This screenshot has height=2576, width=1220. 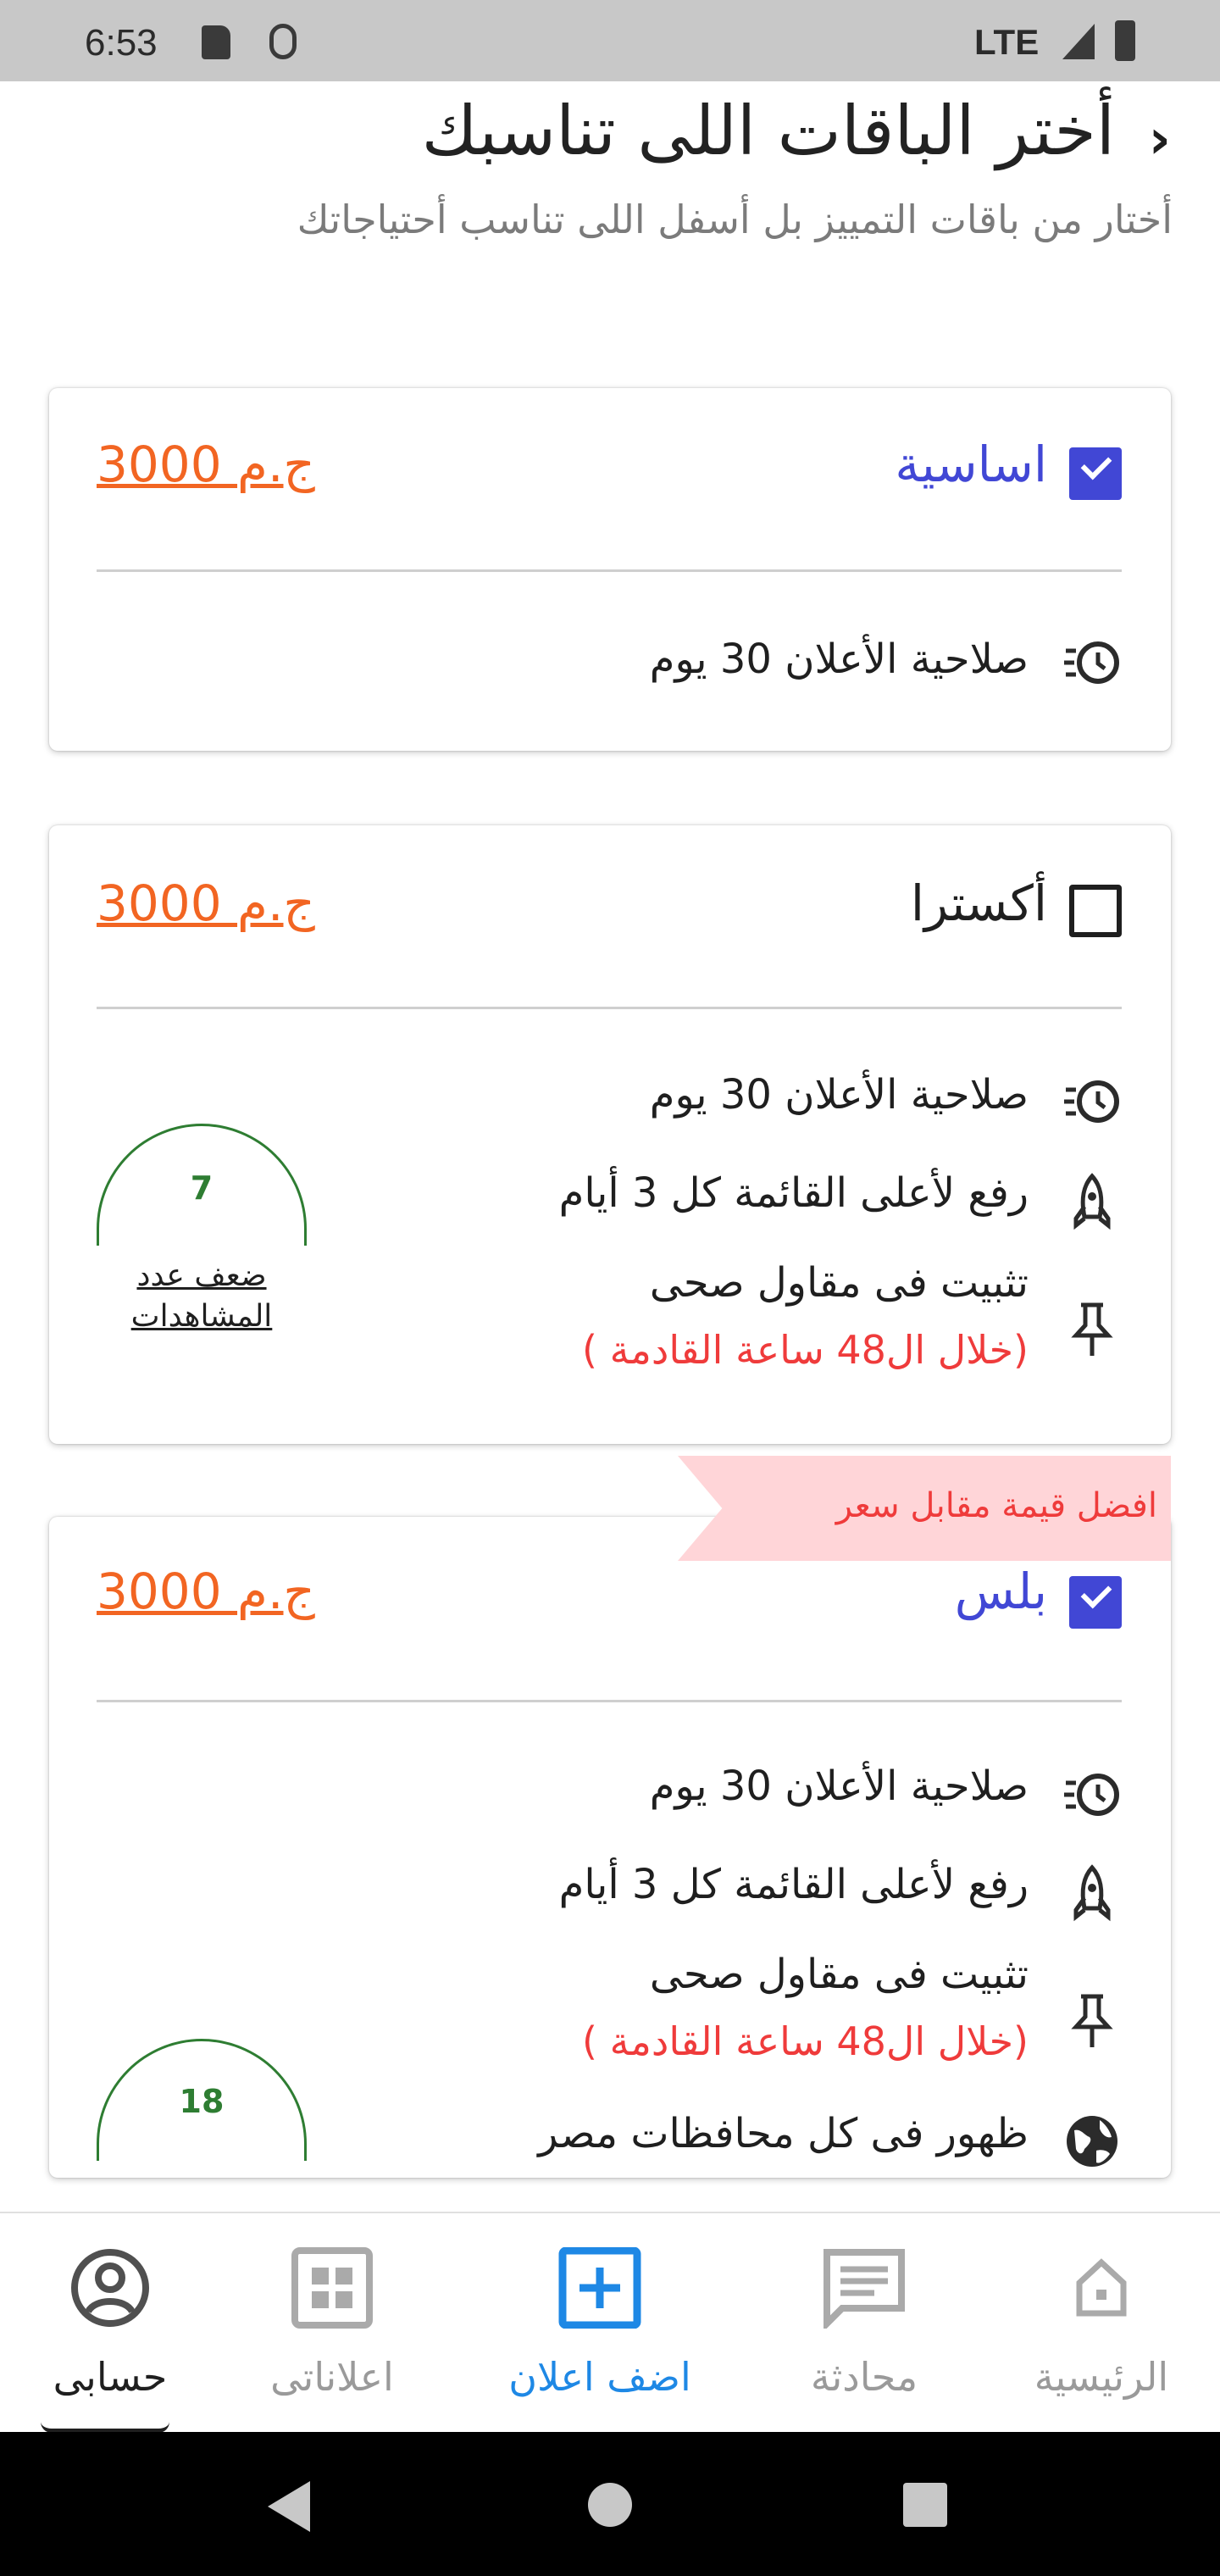 What do you see at coordinates (202, 2101) in the screenshot?
I see `views-multiplier: 18` at bounding box center [202, 2101].